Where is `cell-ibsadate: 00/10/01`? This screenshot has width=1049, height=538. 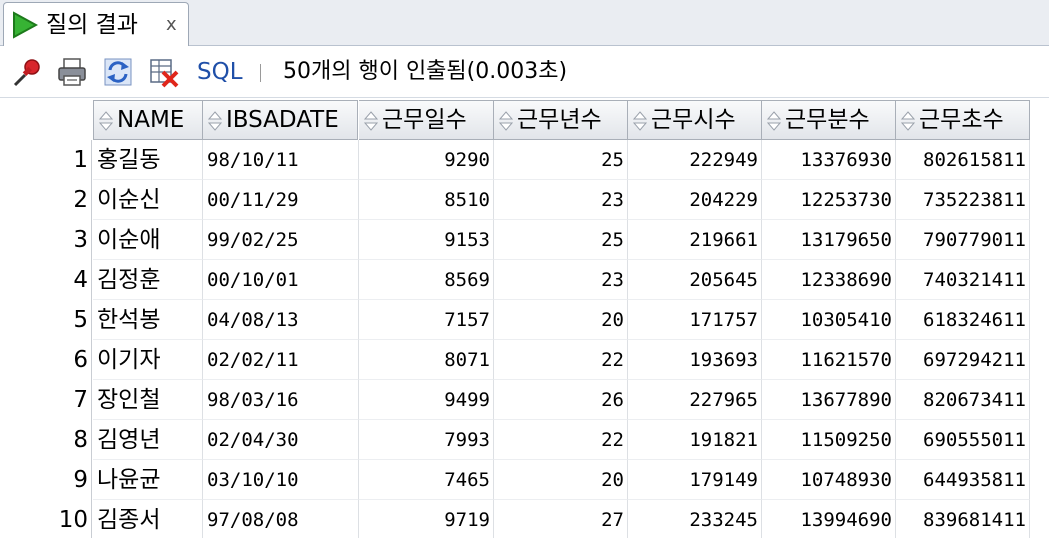
cell-ibsadate: 00/10/01 is located at coordinates (281, 280).